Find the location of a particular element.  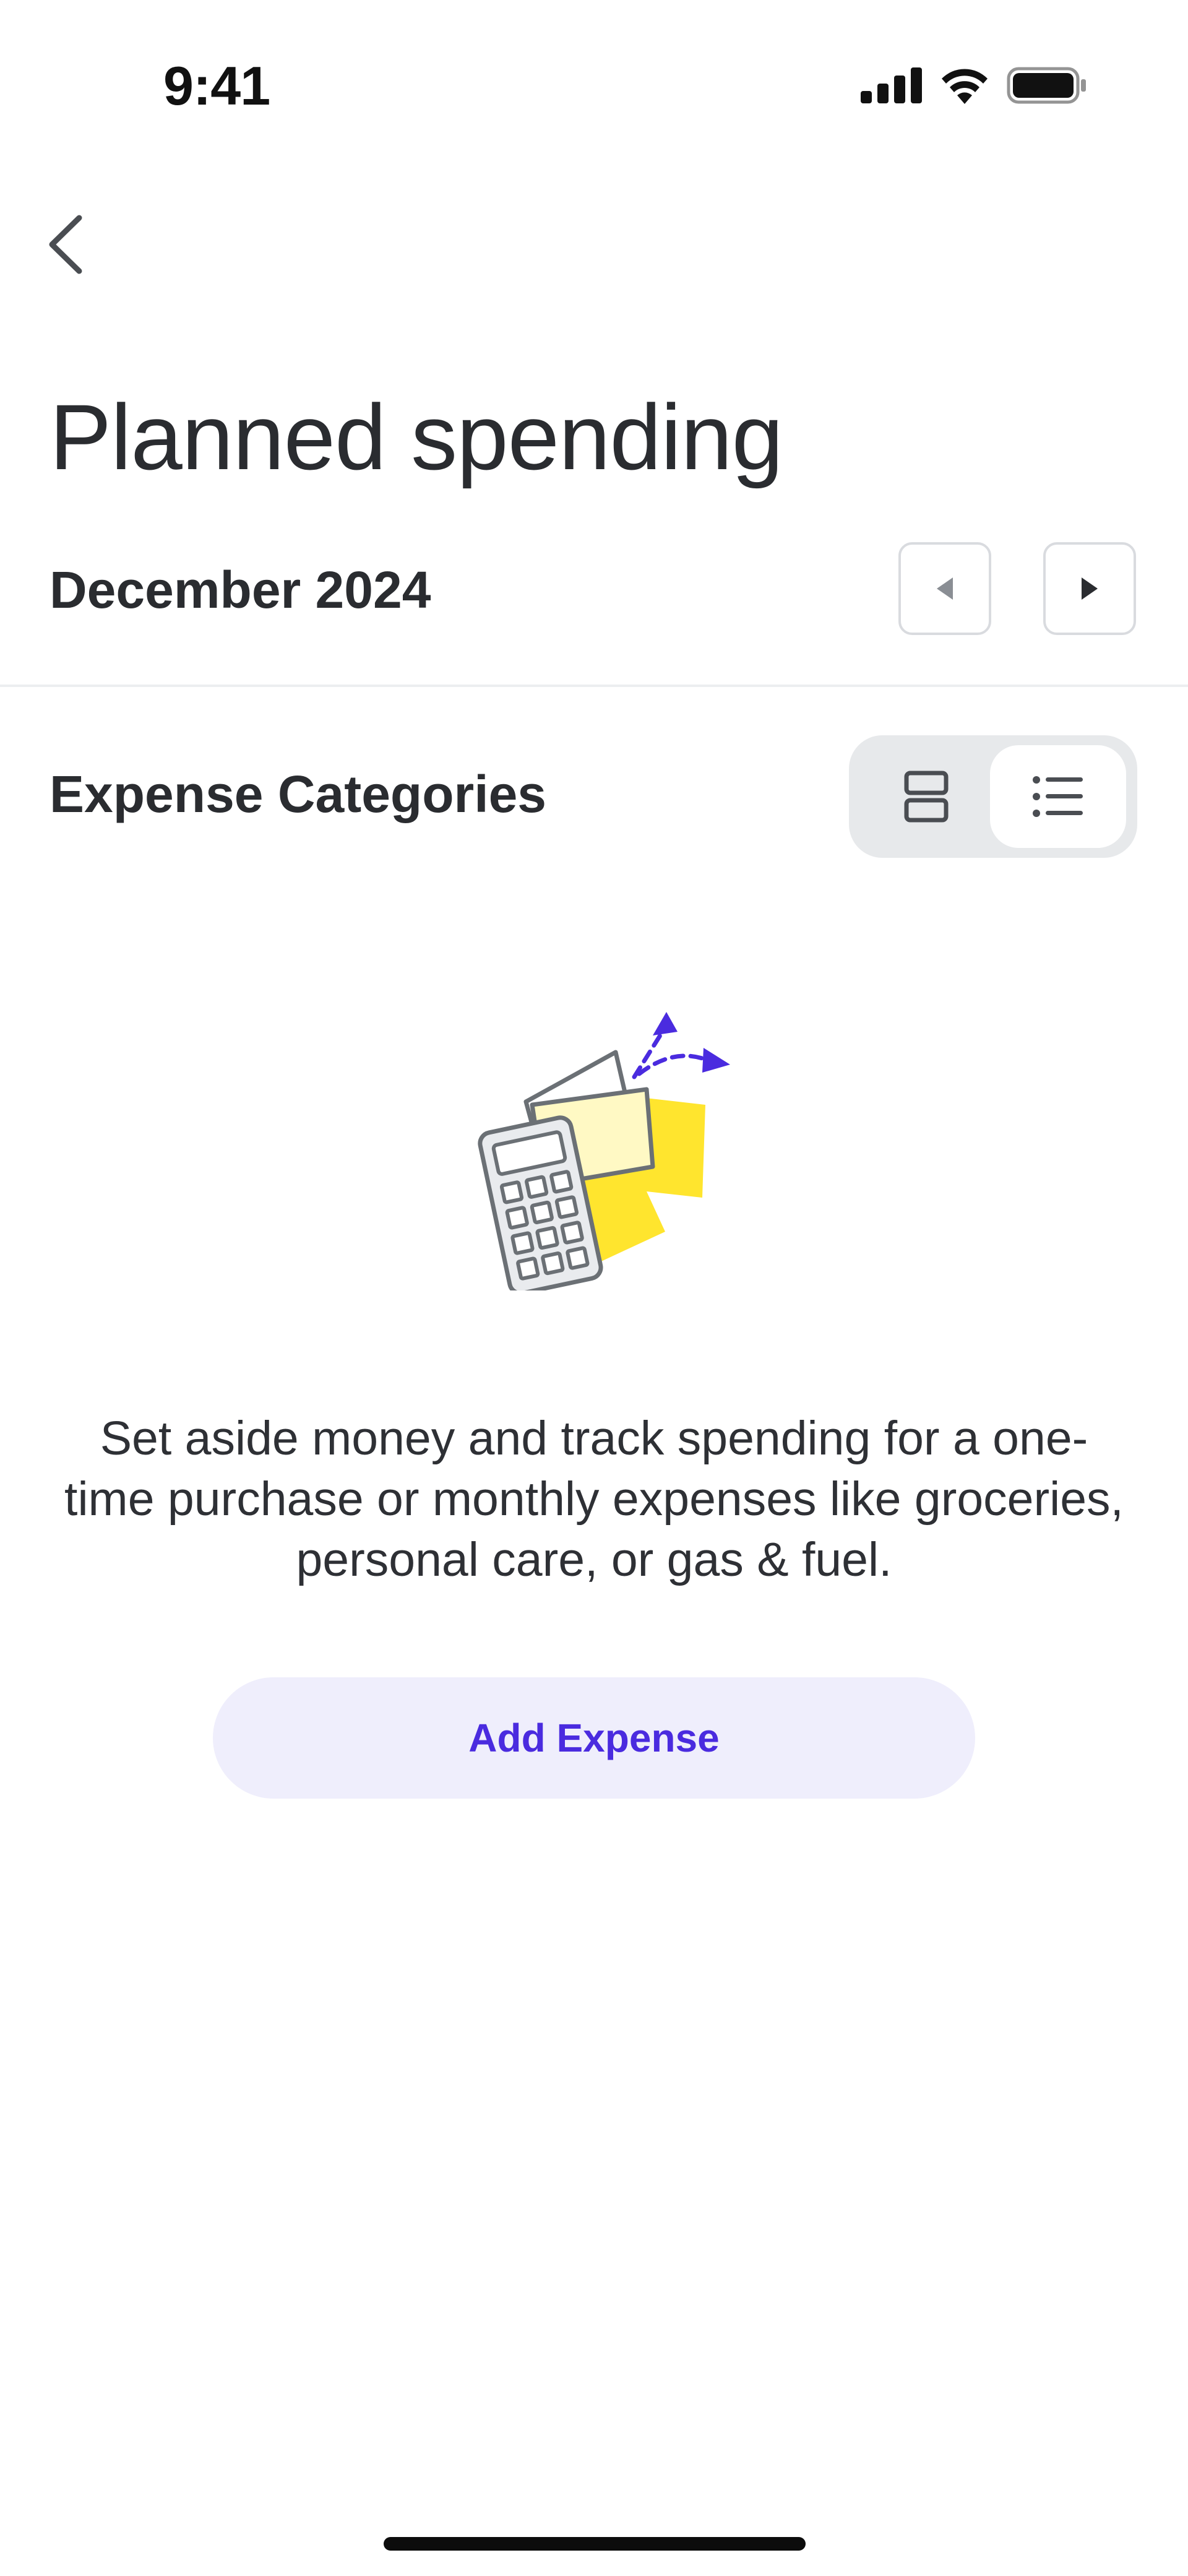

list-view-icon is located at coordinates (1058, 796).